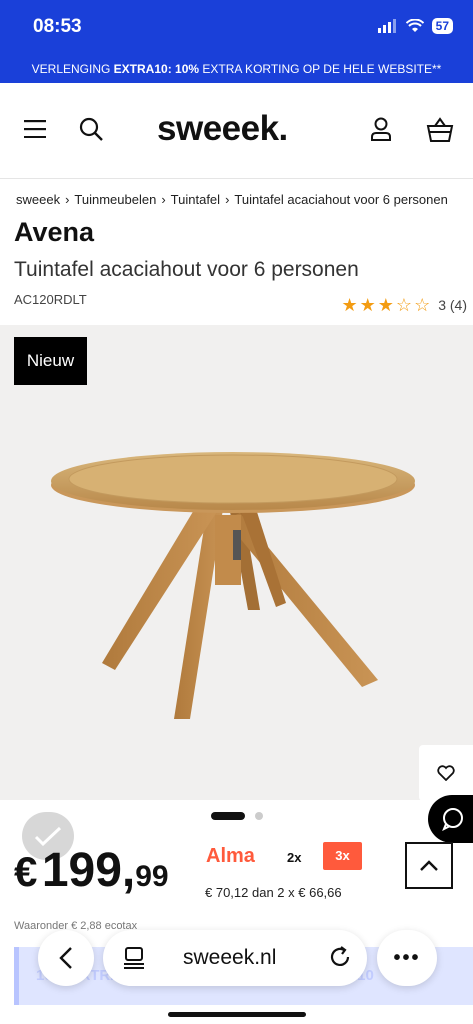  I want to click on promo-prefix: VERLENGING, so click(72, 69).